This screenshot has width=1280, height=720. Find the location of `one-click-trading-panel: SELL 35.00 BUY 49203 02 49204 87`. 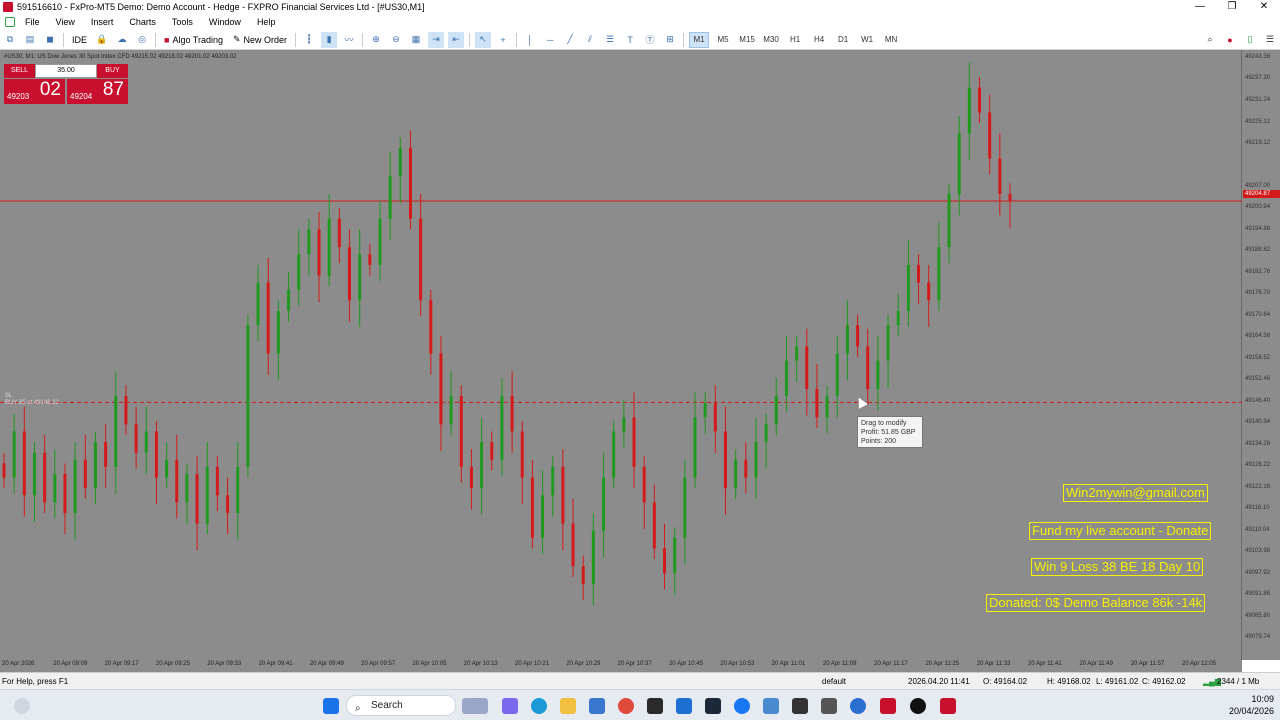

one-click-trading-panel: SELL 35.00 BUY 49203 02 49204 87 is located at coordinates (66, 84).